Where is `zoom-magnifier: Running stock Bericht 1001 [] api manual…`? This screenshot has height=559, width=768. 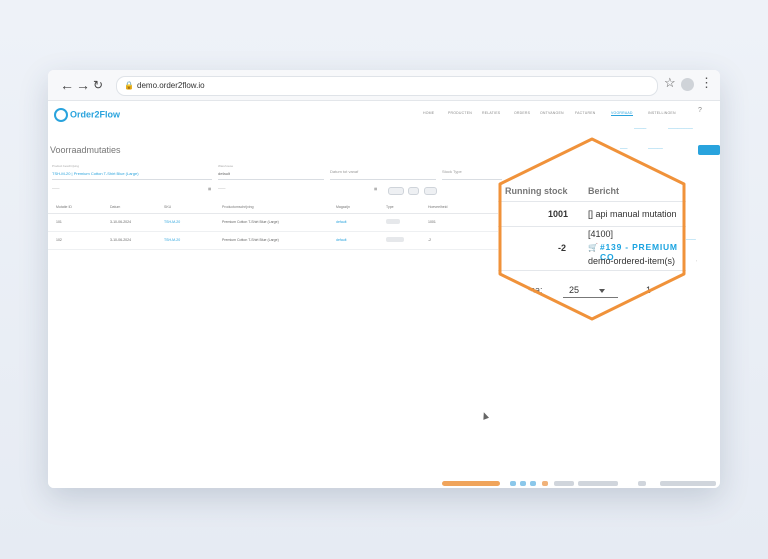 zoom-magnifier: Running stock Bericht 1001 [] api manual… is located at coordinates (592, 229).